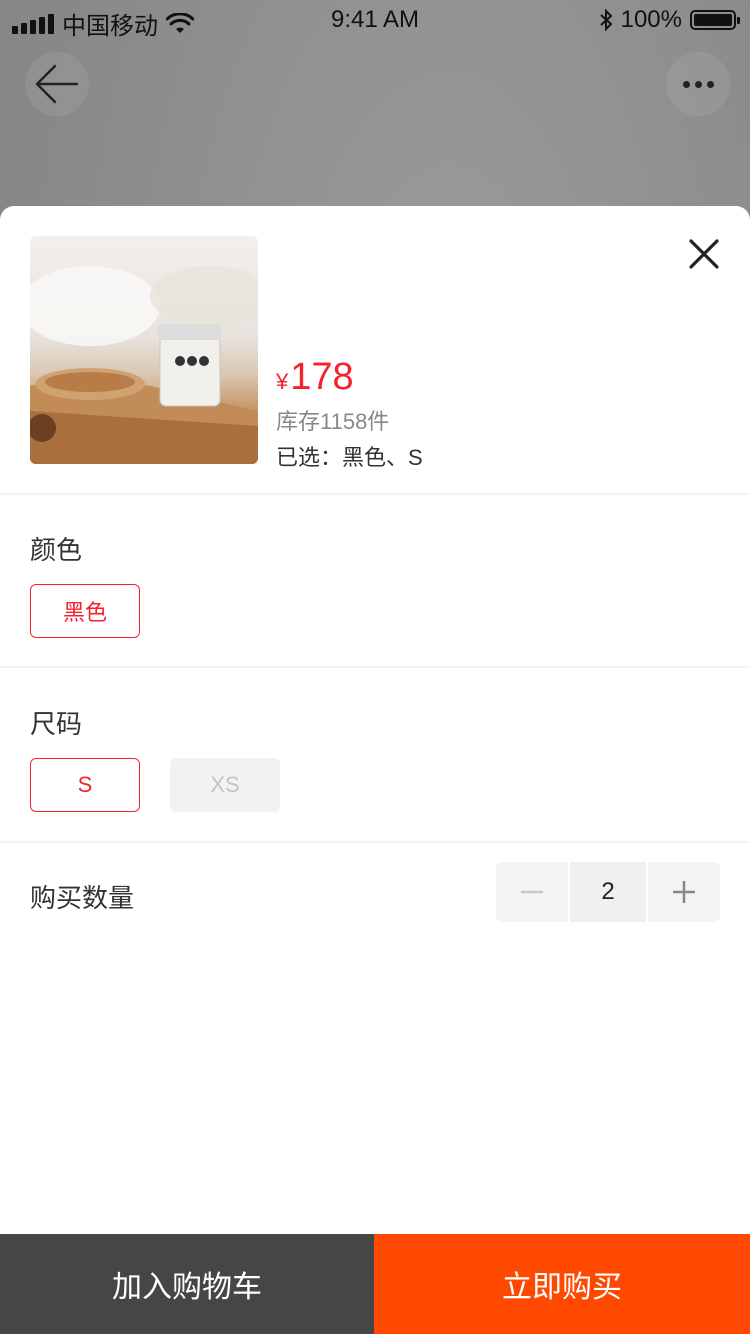  Describe the element at coordinates (333, 421) in the screenshot. I see `stock-text: 库存1158件` at that location.